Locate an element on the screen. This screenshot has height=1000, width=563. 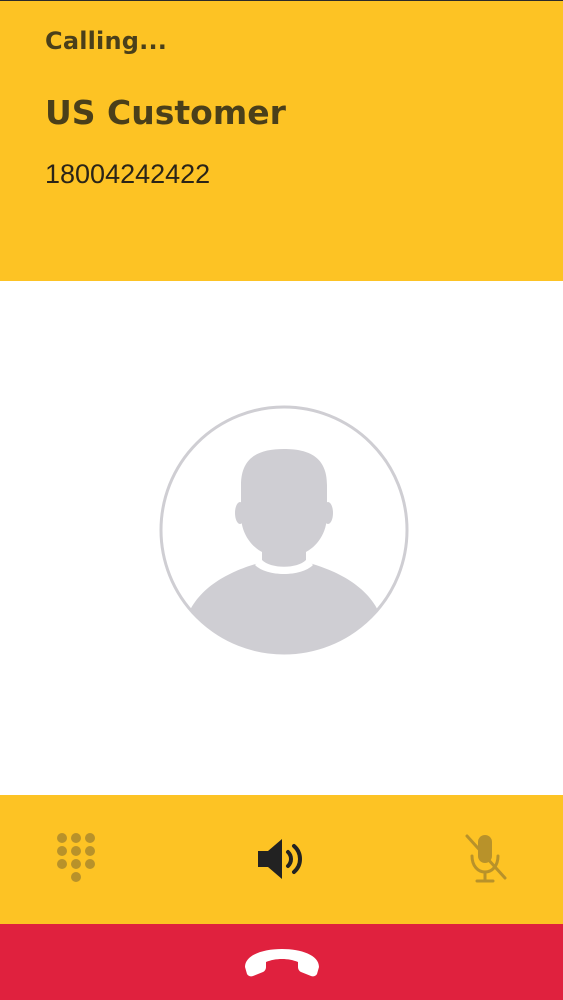
avatar is located at coordinates (284, 530).